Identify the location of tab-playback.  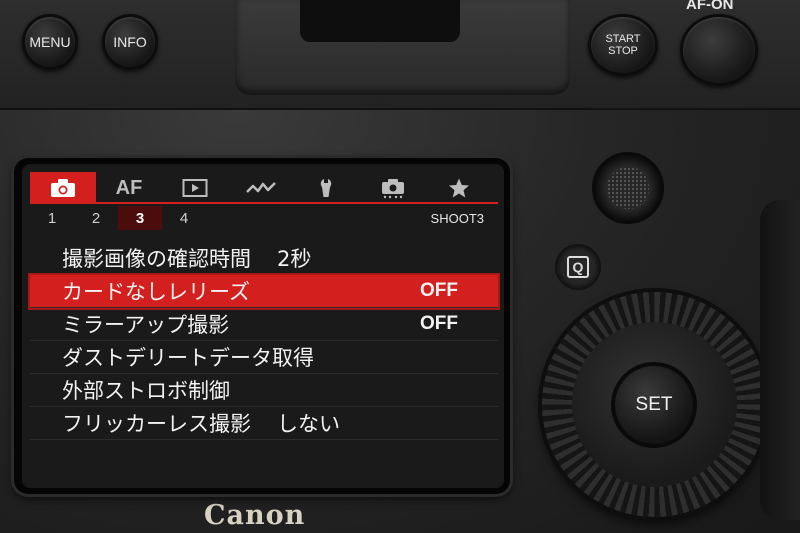
(195, 188).